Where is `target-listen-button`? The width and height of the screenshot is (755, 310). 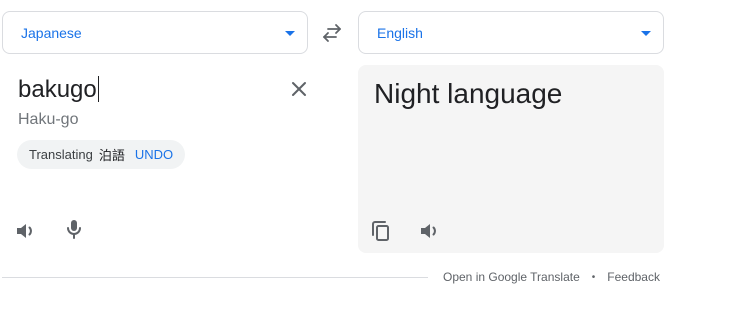 target-listen-button is located at coordinates (430, 231).